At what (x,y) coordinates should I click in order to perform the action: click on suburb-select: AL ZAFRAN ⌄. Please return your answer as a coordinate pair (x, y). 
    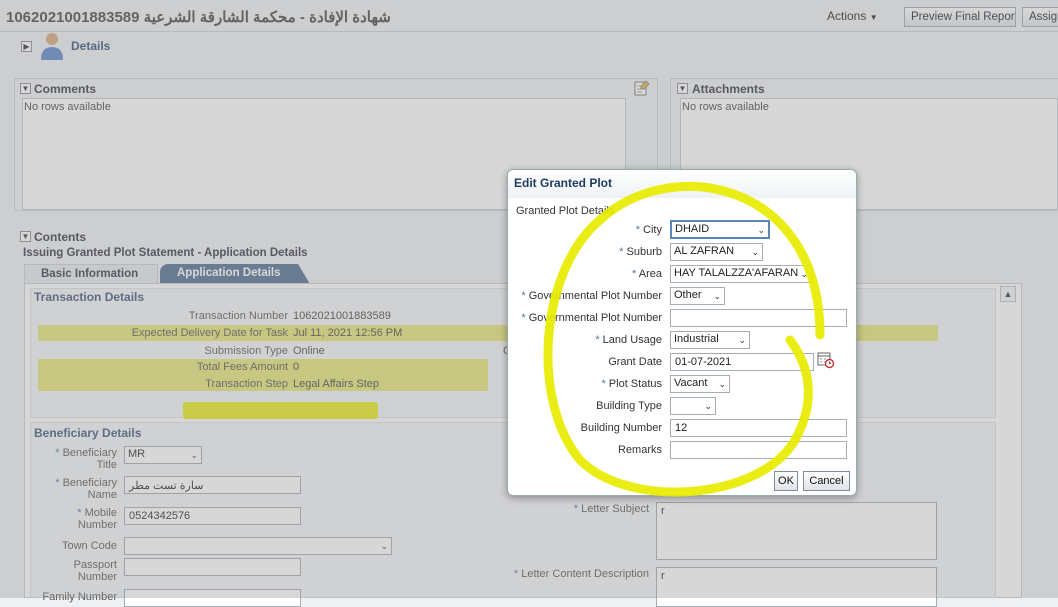
    Looking at the image, I should click on (716, 252).